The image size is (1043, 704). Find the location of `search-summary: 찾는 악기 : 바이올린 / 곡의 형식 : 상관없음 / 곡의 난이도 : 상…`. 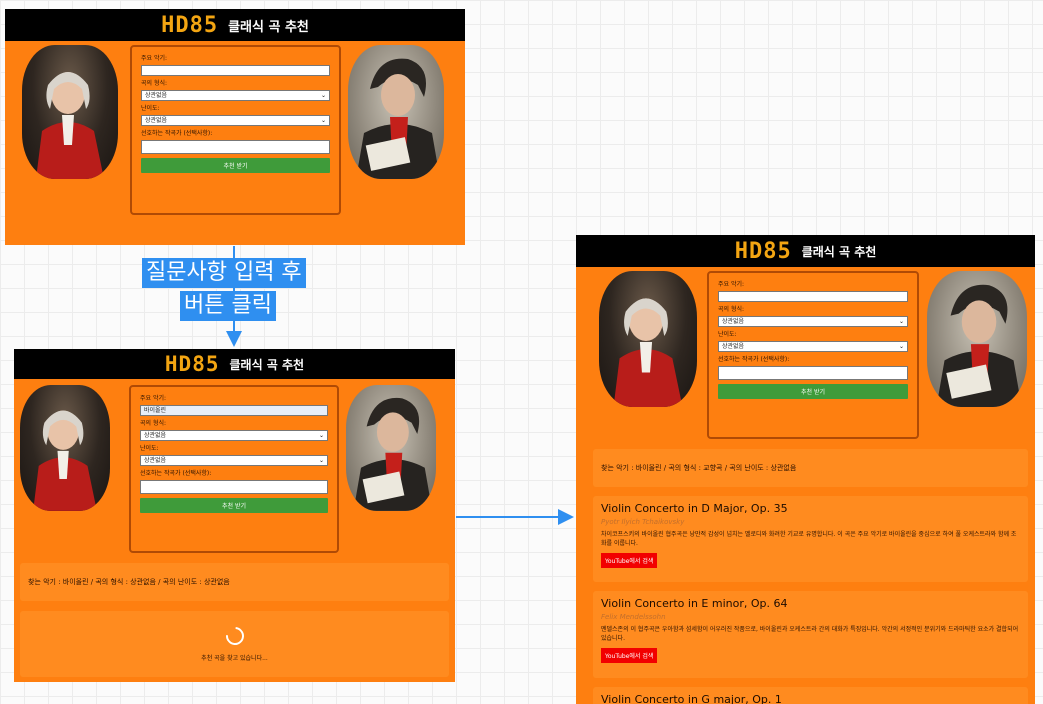

search-summary: 찾는 악기 : 바이올린 / 곡의 형식 : 상관없음 / 곡의 난이도 : 상… is located at coordinates (234, 582).